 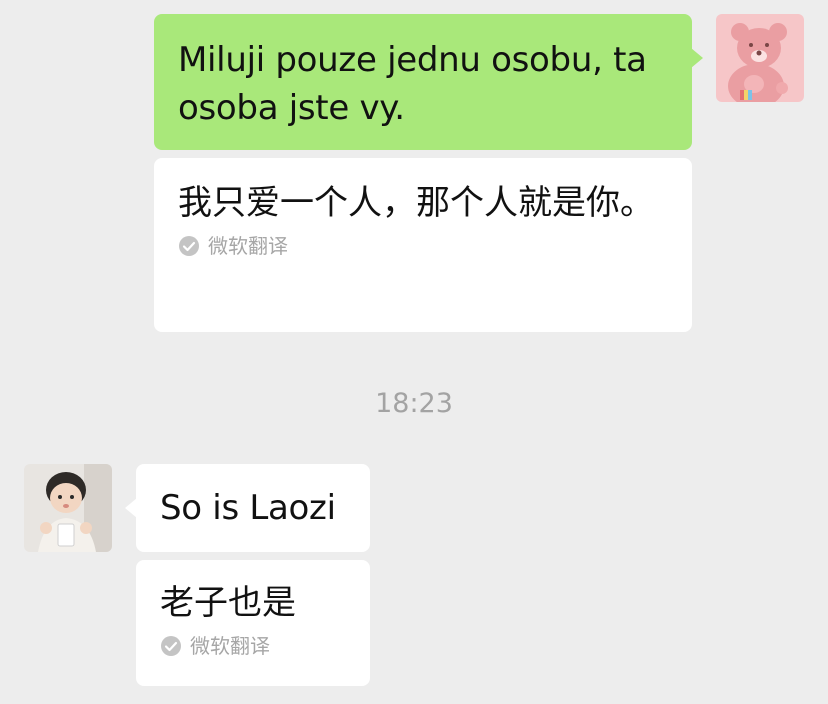 I want to click on translation-text: 老子也是, so click(x=228, y=603).